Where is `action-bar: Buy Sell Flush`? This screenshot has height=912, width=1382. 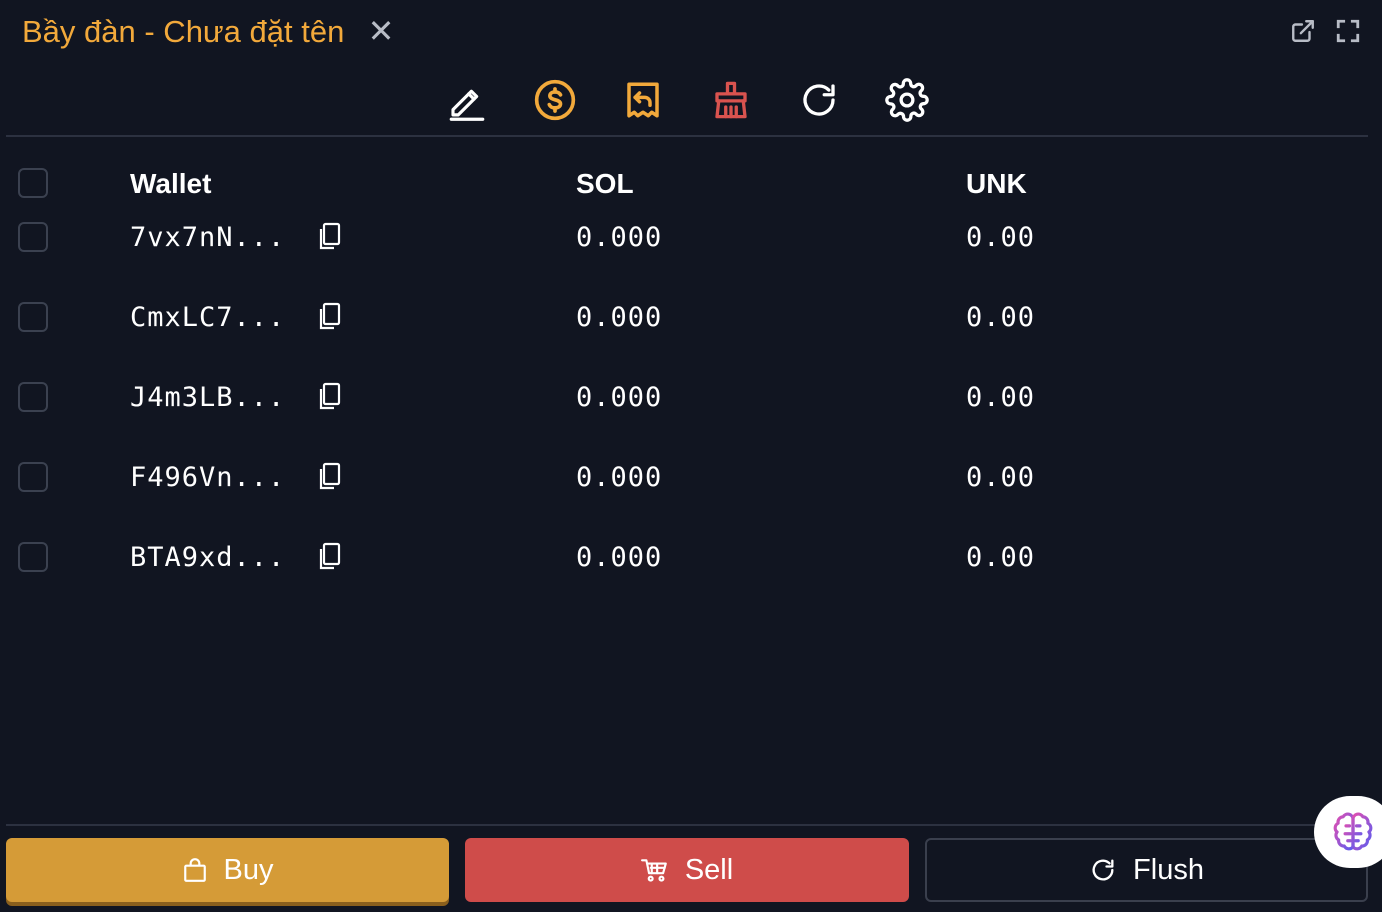
action-bar: Buy Sell Flush is located at coordinates (691, 872).